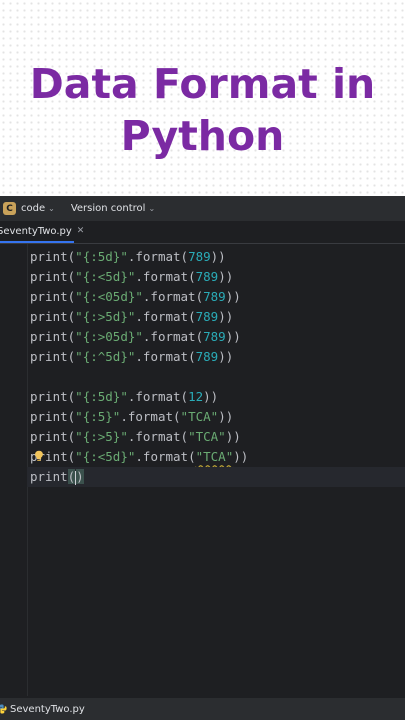 The width and height of the screenshot is (405, 720). Describe the element at coordinates (202, 136) in the screenshot. I see `title-line-2: Python` at that location.